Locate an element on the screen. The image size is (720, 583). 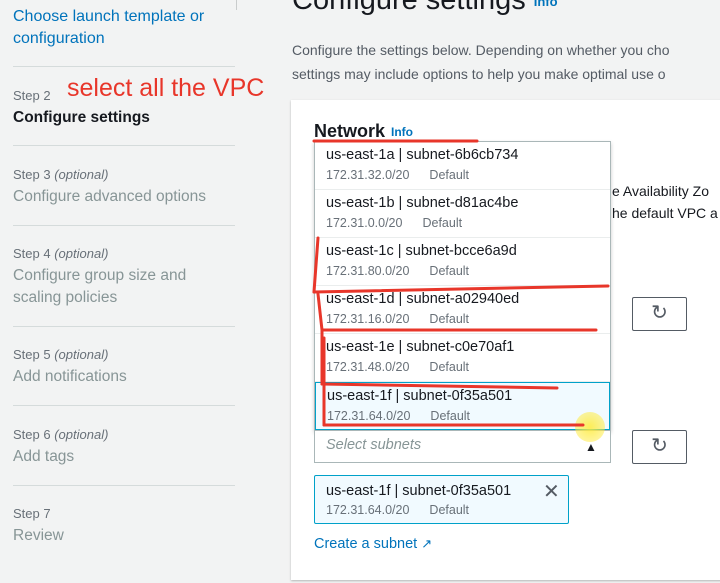
step-7-label: Step 7 is located at coordinates (32, 513).